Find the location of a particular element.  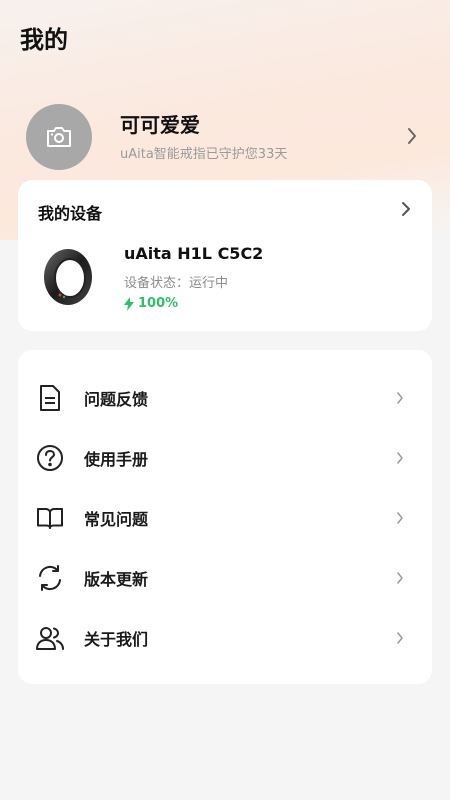

menu-item-manual: 使用手册 is located at coordinates (225, 458).